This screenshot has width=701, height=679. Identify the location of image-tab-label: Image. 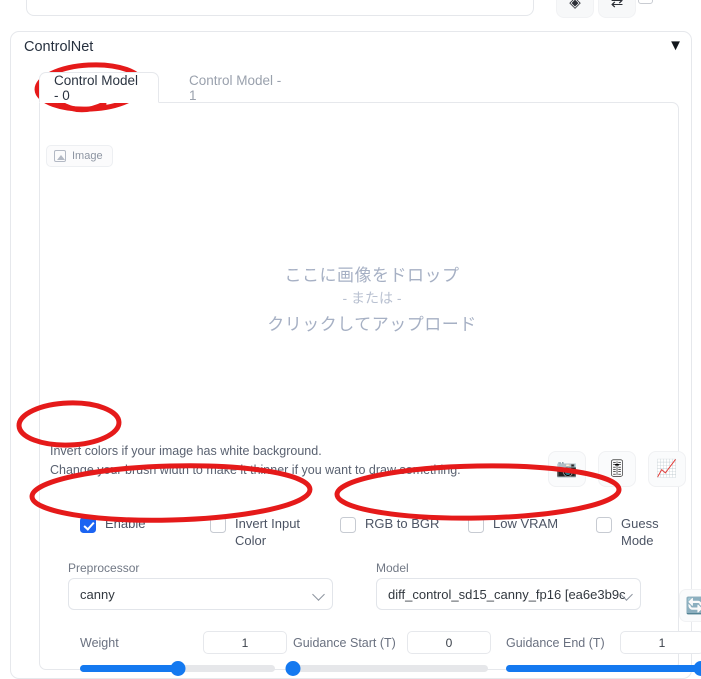
(87, 156).